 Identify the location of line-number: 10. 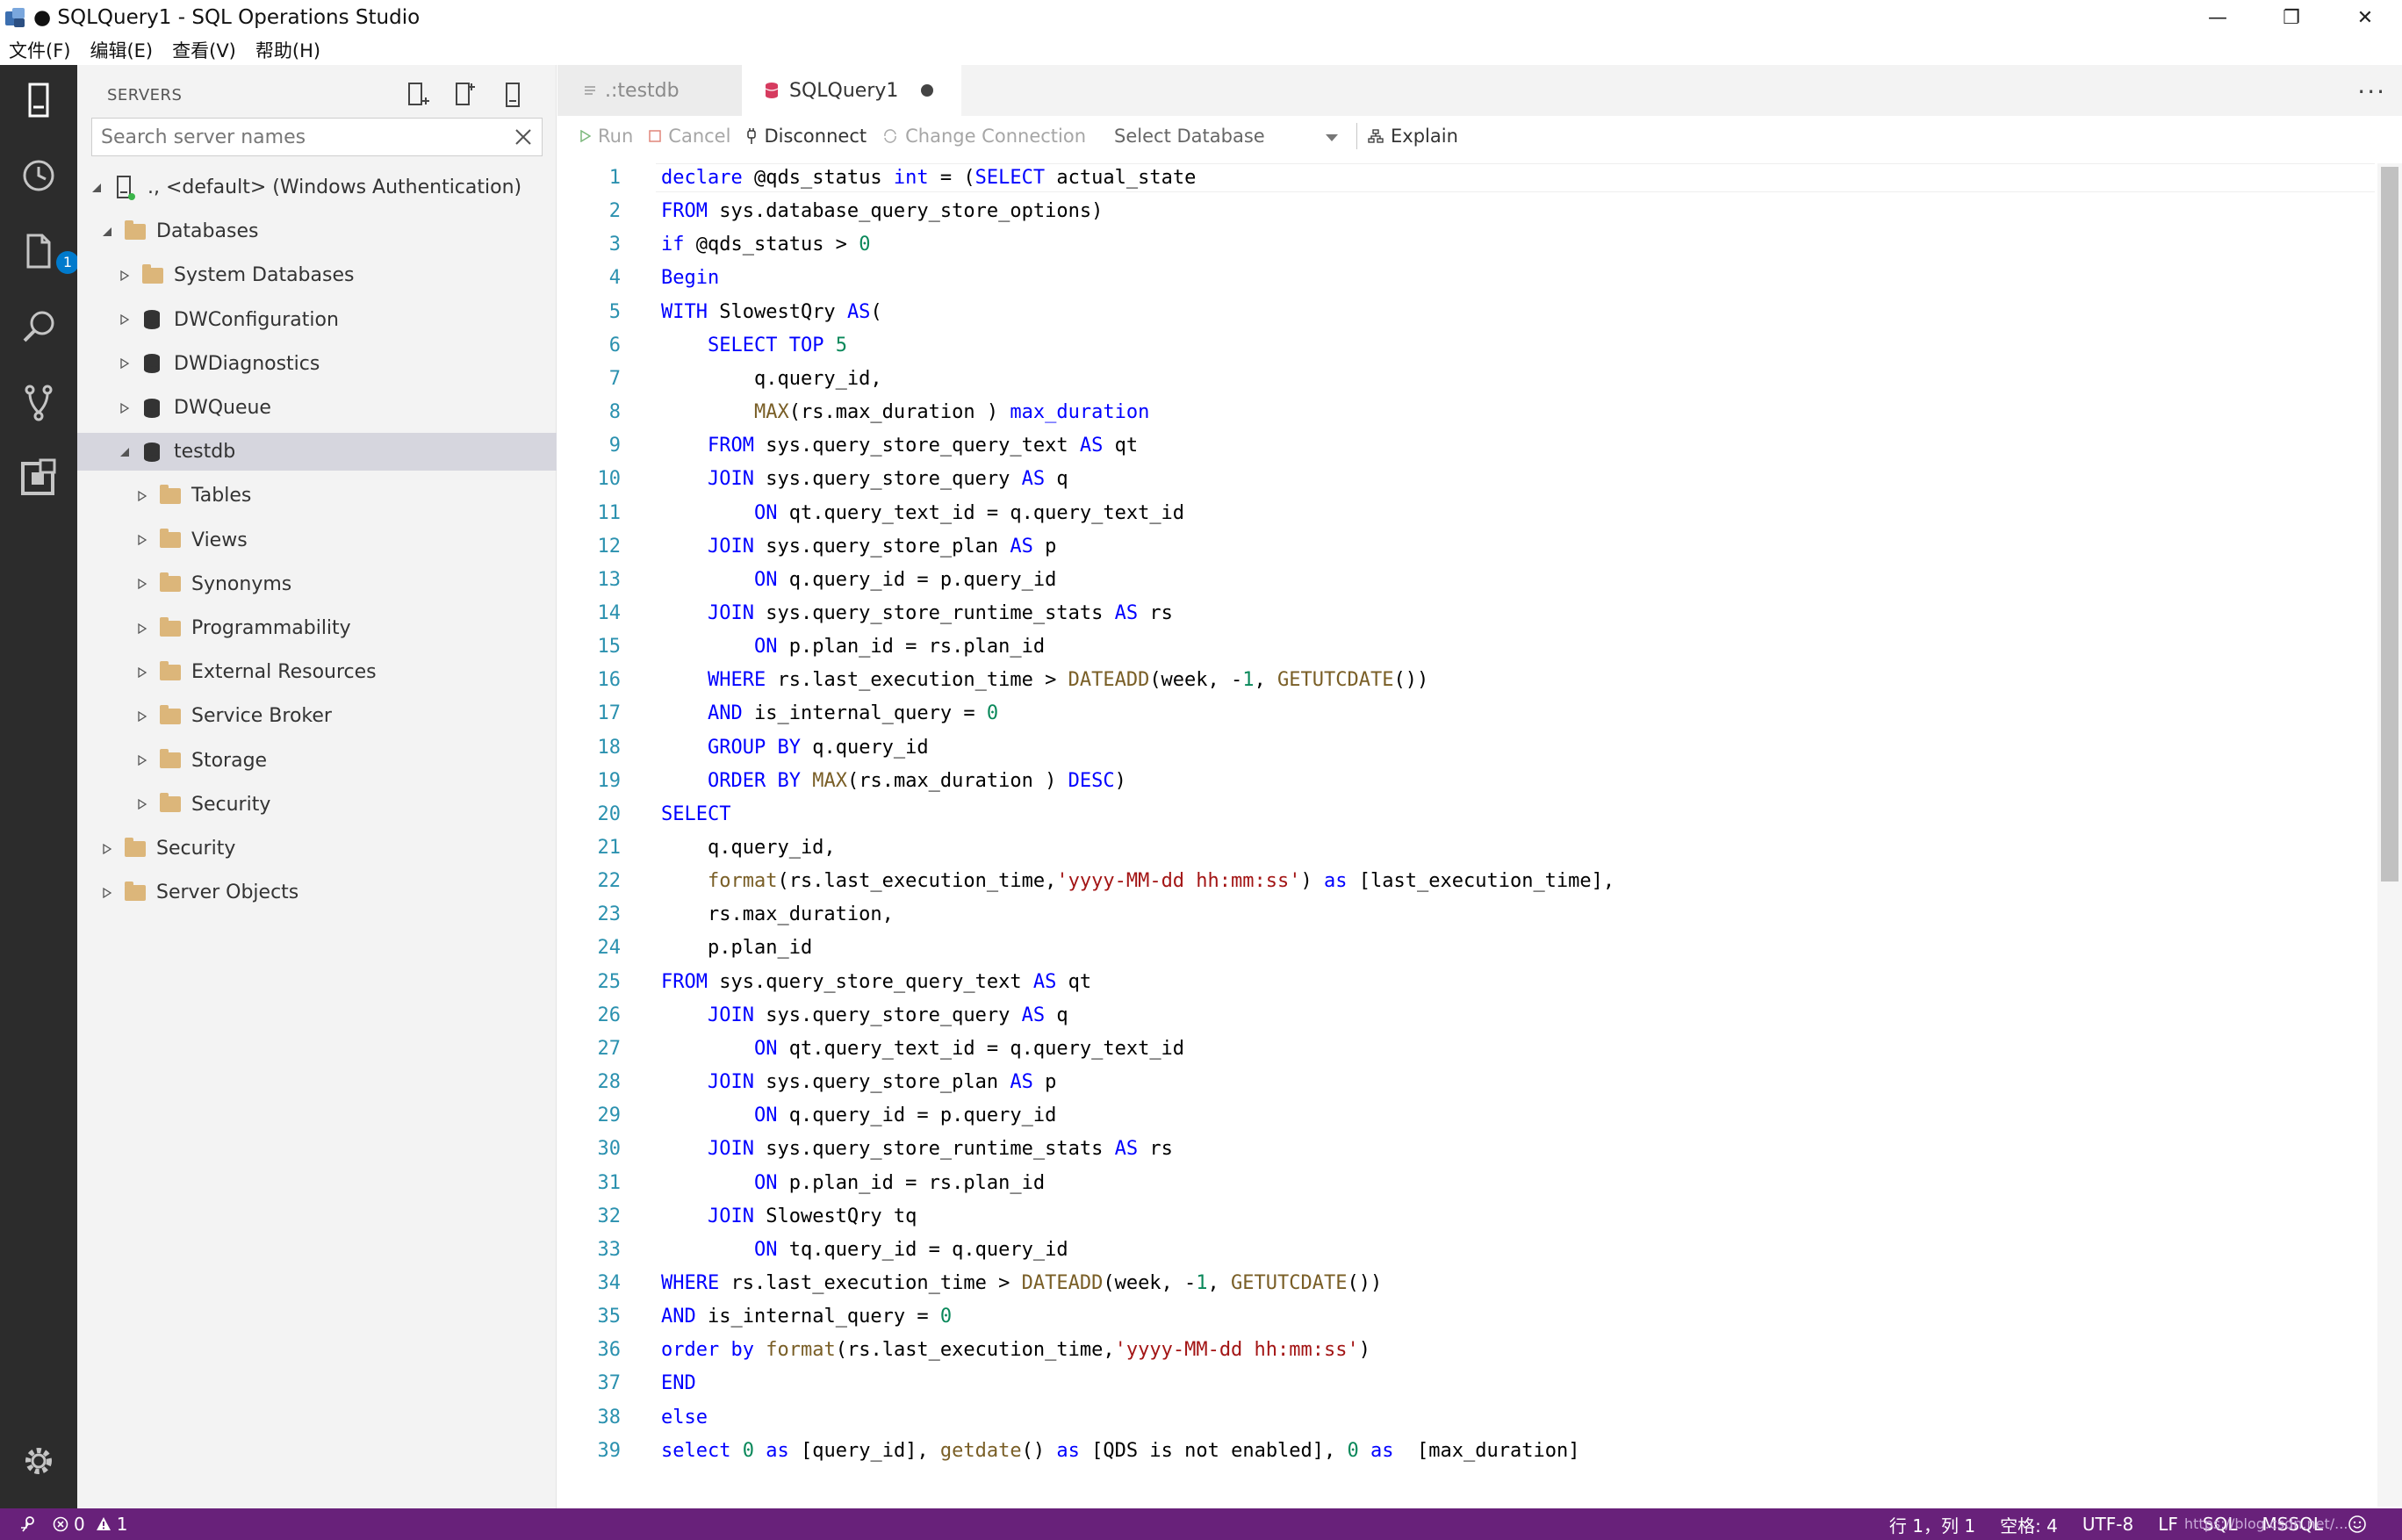
(609, 479).